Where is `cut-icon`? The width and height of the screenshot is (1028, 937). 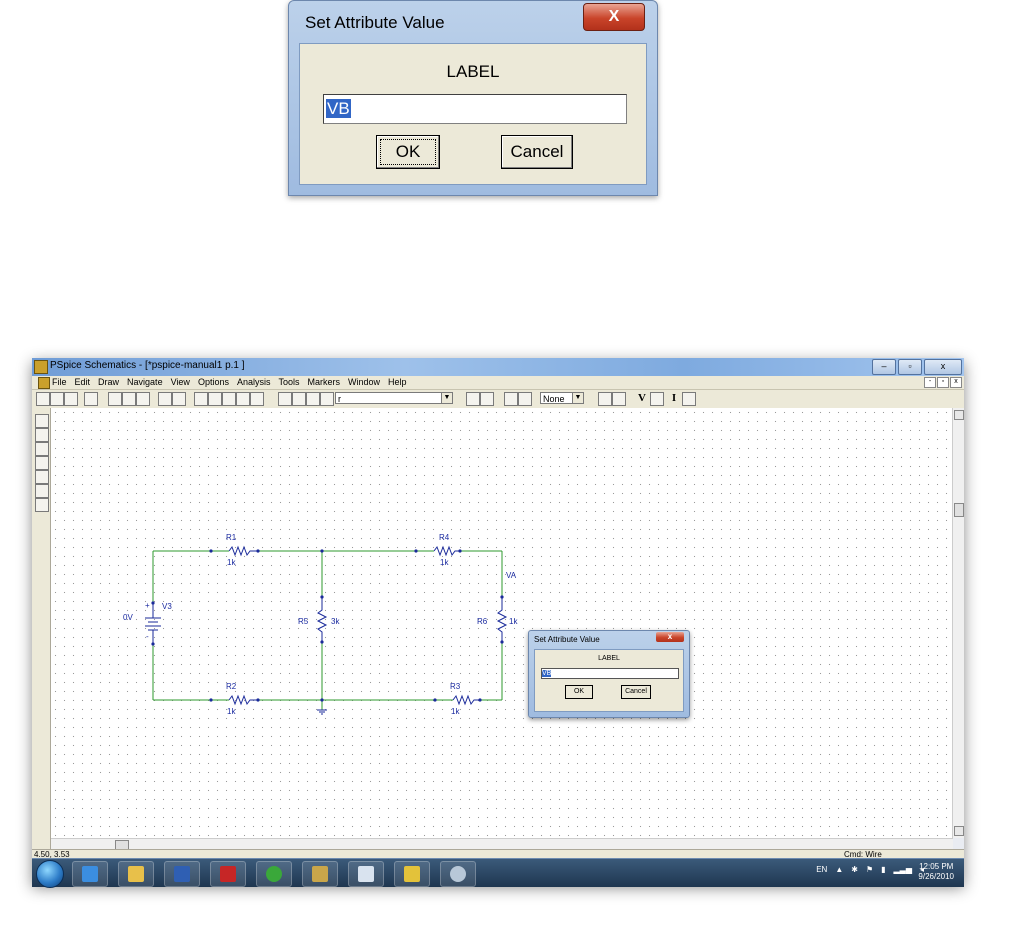
cut-icon is located at coordinates (115, 399).